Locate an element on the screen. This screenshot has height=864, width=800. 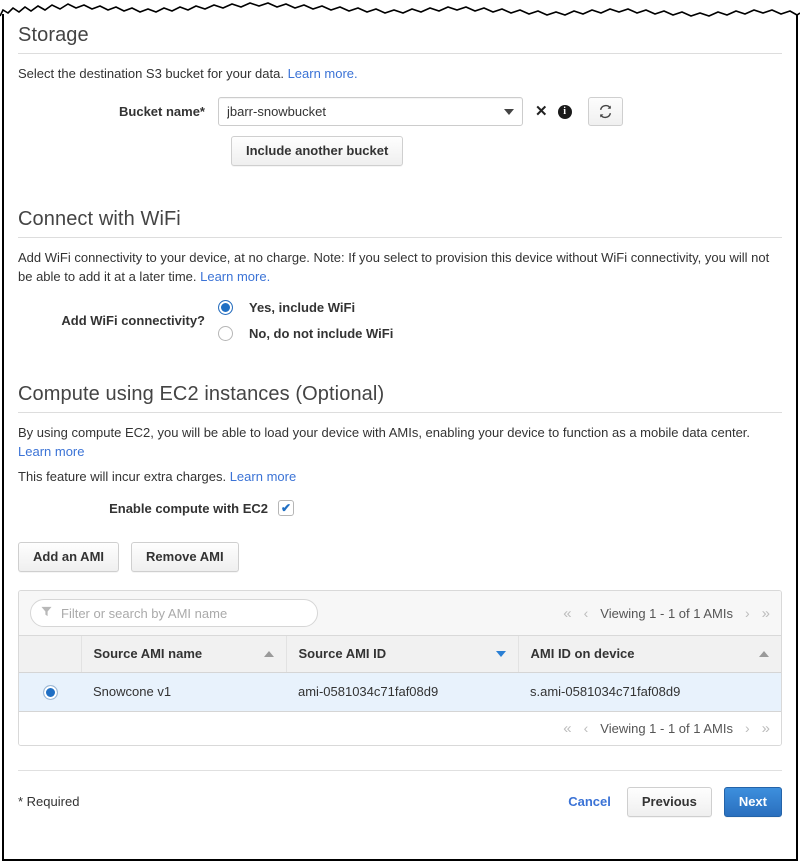
include-another-bucket-row: Include another bucket is located at coordinates (506, 151).